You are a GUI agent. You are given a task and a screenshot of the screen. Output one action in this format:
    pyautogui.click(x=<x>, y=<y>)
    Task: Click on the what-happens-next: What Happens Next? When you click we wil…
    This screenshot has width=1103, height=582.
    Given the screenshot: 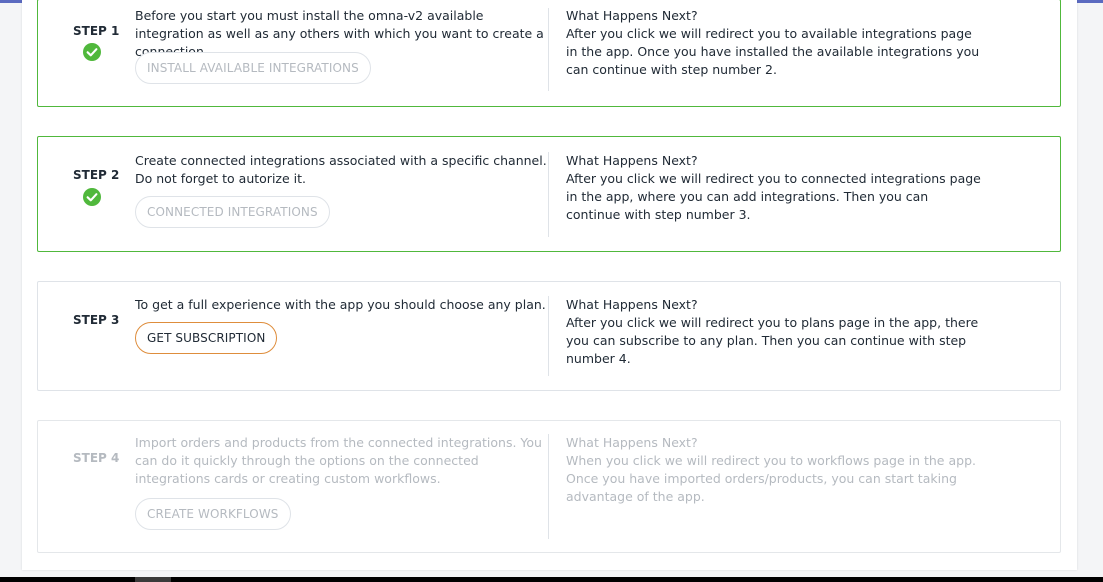 What is the action you would take?
    pyautogui.click(x=776, y=470)
    